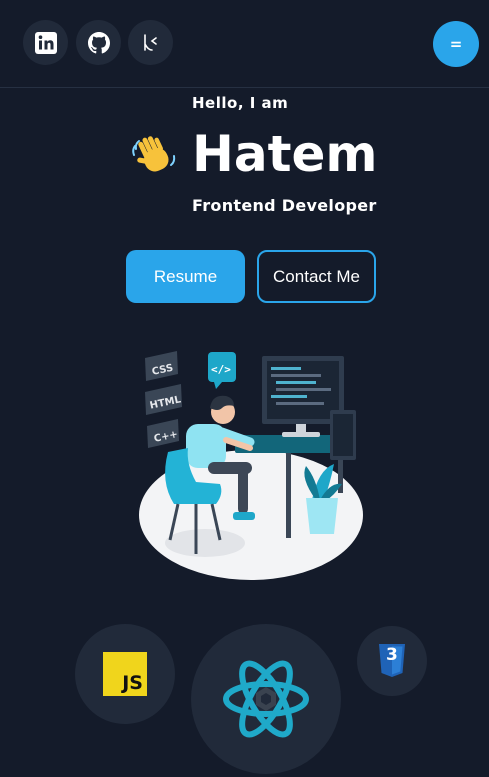  I want to click on hero-role: Frontend Developer, so click(284, 205).